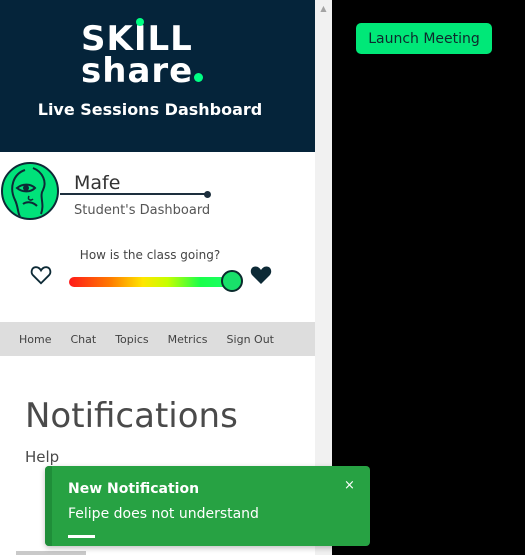 The width and height of the screenshot is (525, 555). Describe the element at coordinates (142, 210) in the screenshot. I see `user-role: Student's Dashboard` at that location.